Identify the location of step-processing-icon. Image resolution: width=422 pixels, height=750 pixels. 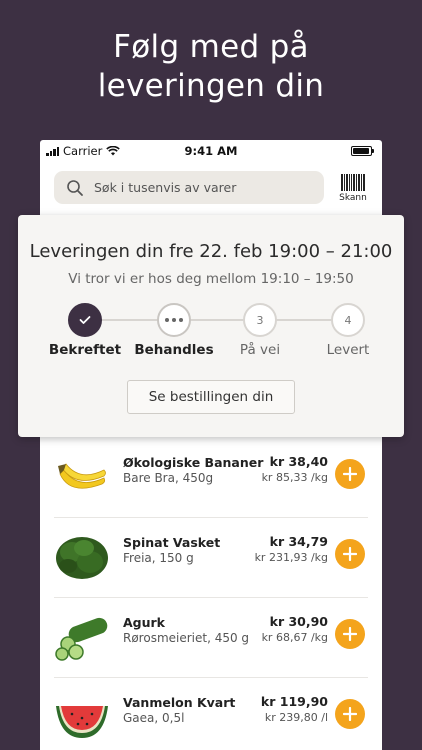
(174, 320).